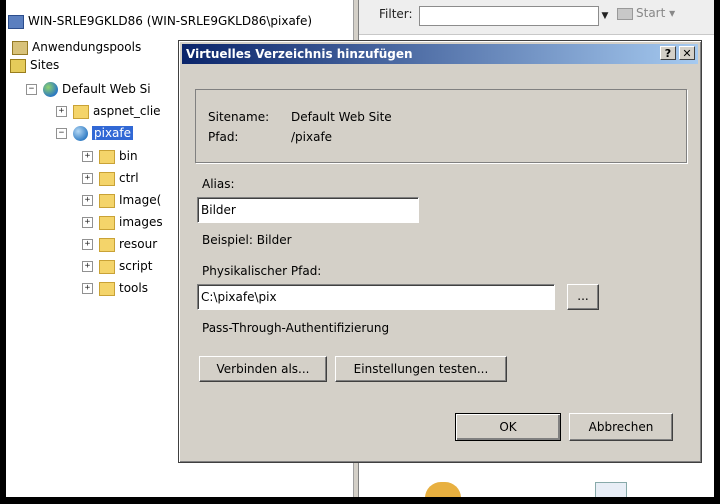 The height and width of the screenshot is (504, 720). What do you see at coordinates (106, 89) in the screenshot?
I see `tree-item-label: Default Web Si` at bounding box center [106, 89].